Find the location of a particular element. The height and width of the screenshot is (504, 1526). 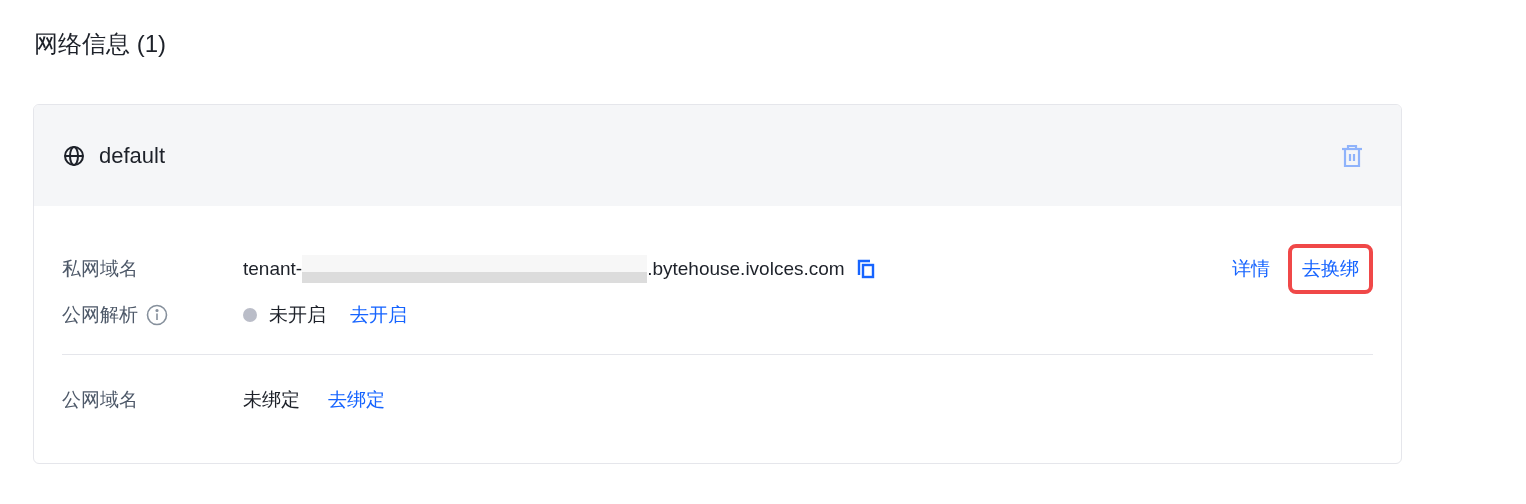

section-title: 网络信息 (1) is located at coordinates (100, 44).